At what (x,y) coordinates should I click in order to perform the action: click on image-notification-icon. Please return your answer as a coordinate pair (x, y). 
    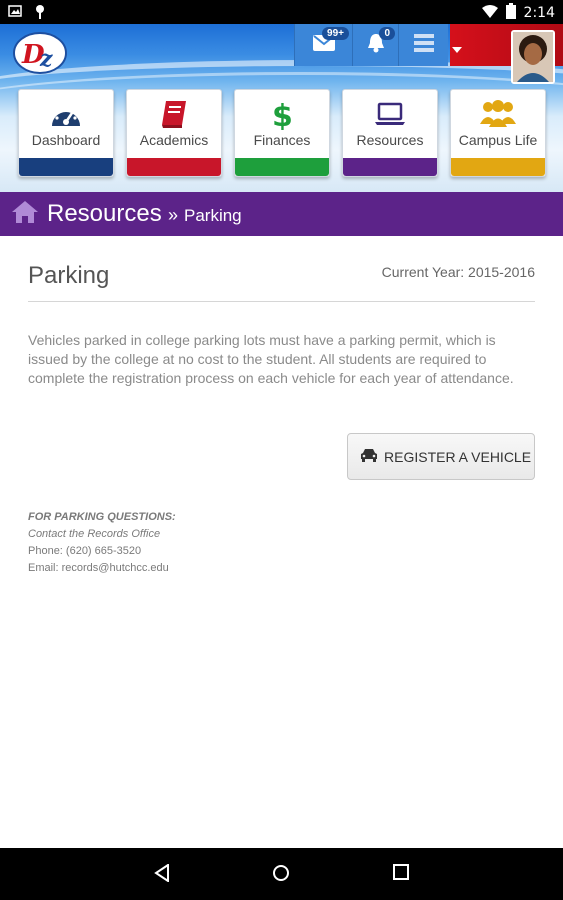
    Looking at the image, I should click on (15, 14).